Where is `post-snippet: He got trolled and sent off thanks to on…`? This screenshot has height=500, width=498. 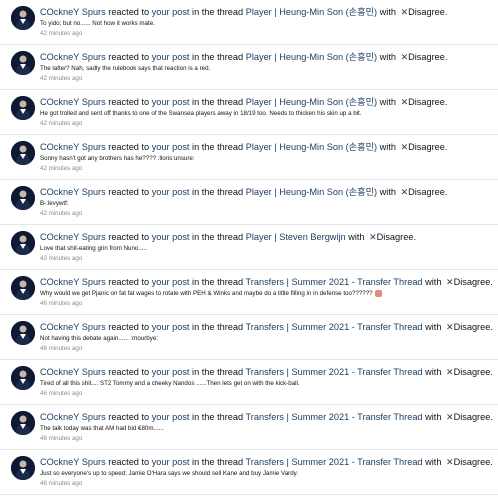 post-snippet: He got trolled and sent off thanks to on… is located at coordinates (201, 114).